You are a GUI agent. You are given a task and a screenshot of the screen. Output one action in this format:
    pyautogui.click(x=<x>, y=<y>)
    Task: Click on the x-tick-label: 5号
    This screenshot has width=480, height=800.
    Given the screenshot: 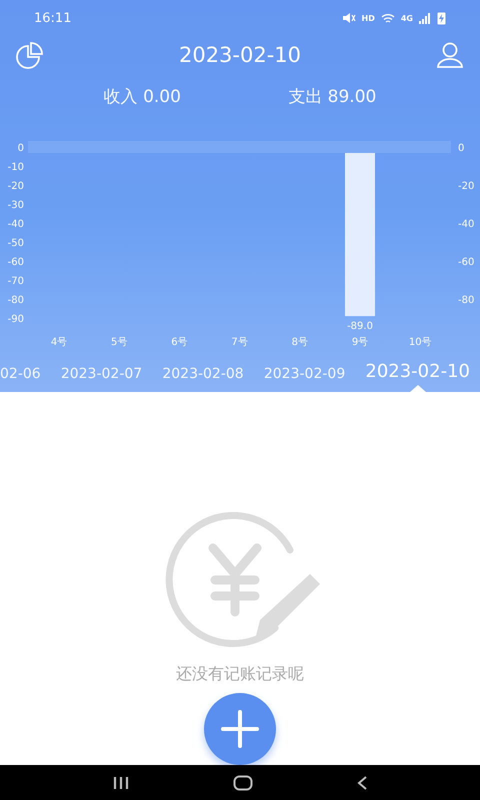 What is the action you would take?
    pyautogui.click(x=119, y=342)
    